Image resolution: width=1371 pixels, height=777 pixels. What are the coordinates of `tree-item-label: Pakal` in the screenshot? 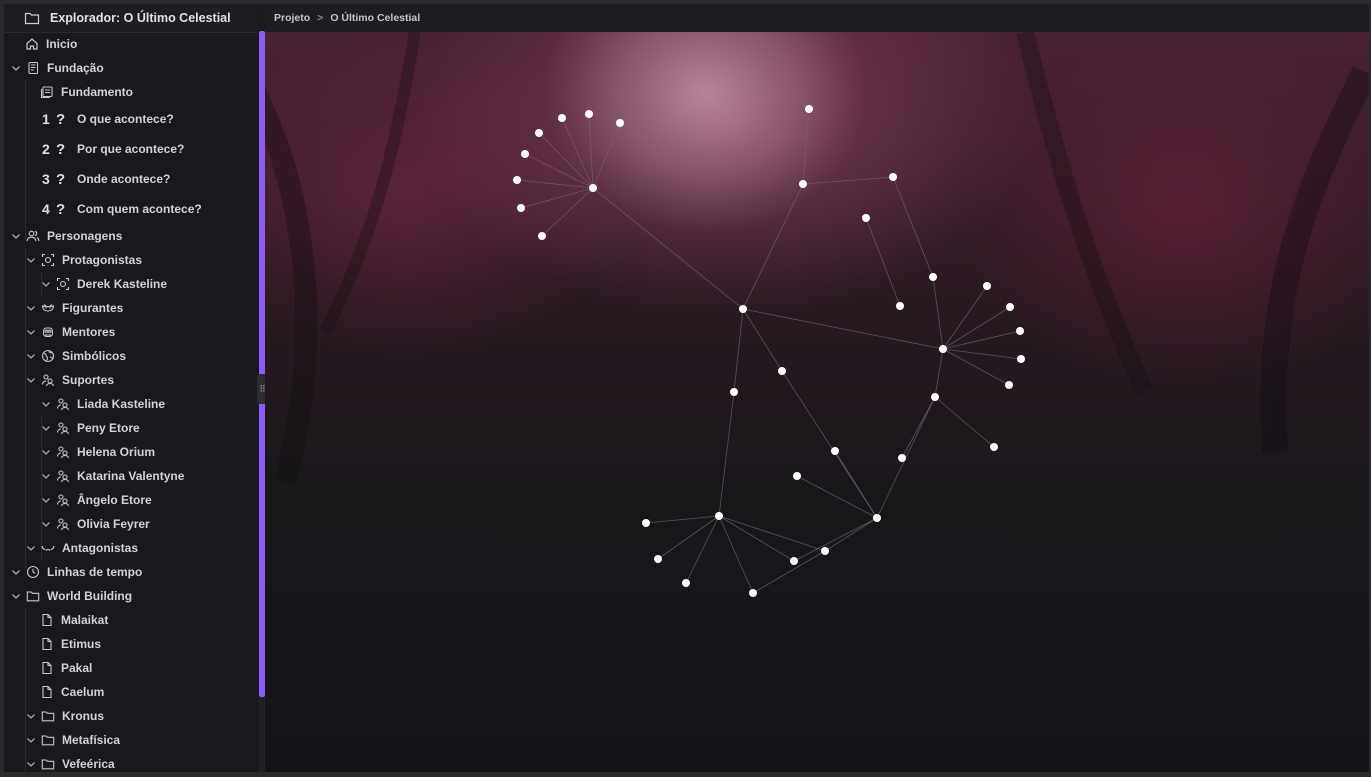 It's located at (77, 668).